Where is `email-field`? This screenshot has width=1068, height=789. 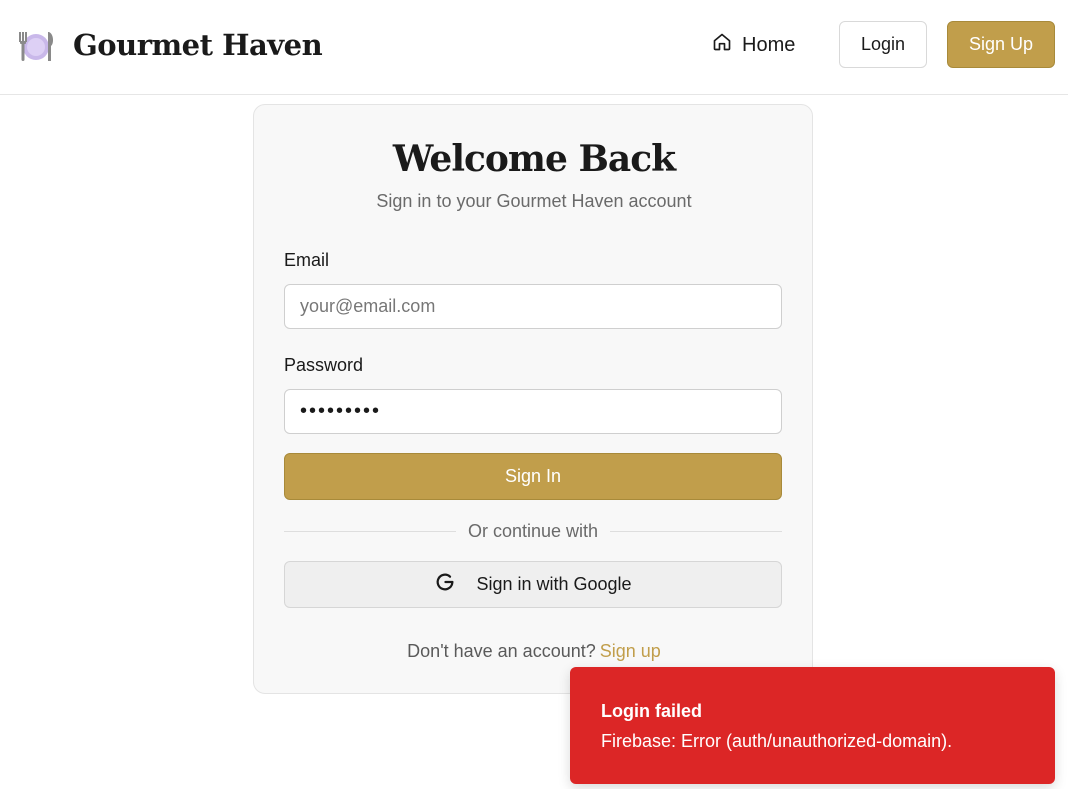 email-field is located at coordinates (533, 306).